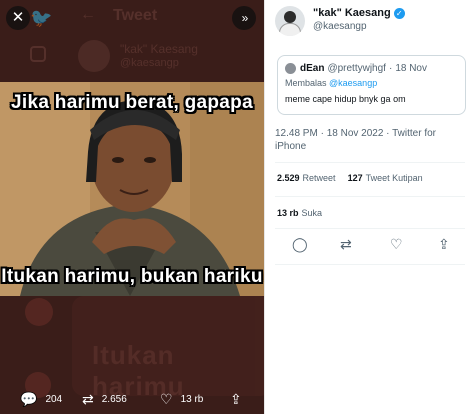 This screenshot has height=414, width=474. Describe the element at coordinates (132, 102) in the screenshot. I see `meme-caption-top: Jika harimu berat, gapapa` at that location.